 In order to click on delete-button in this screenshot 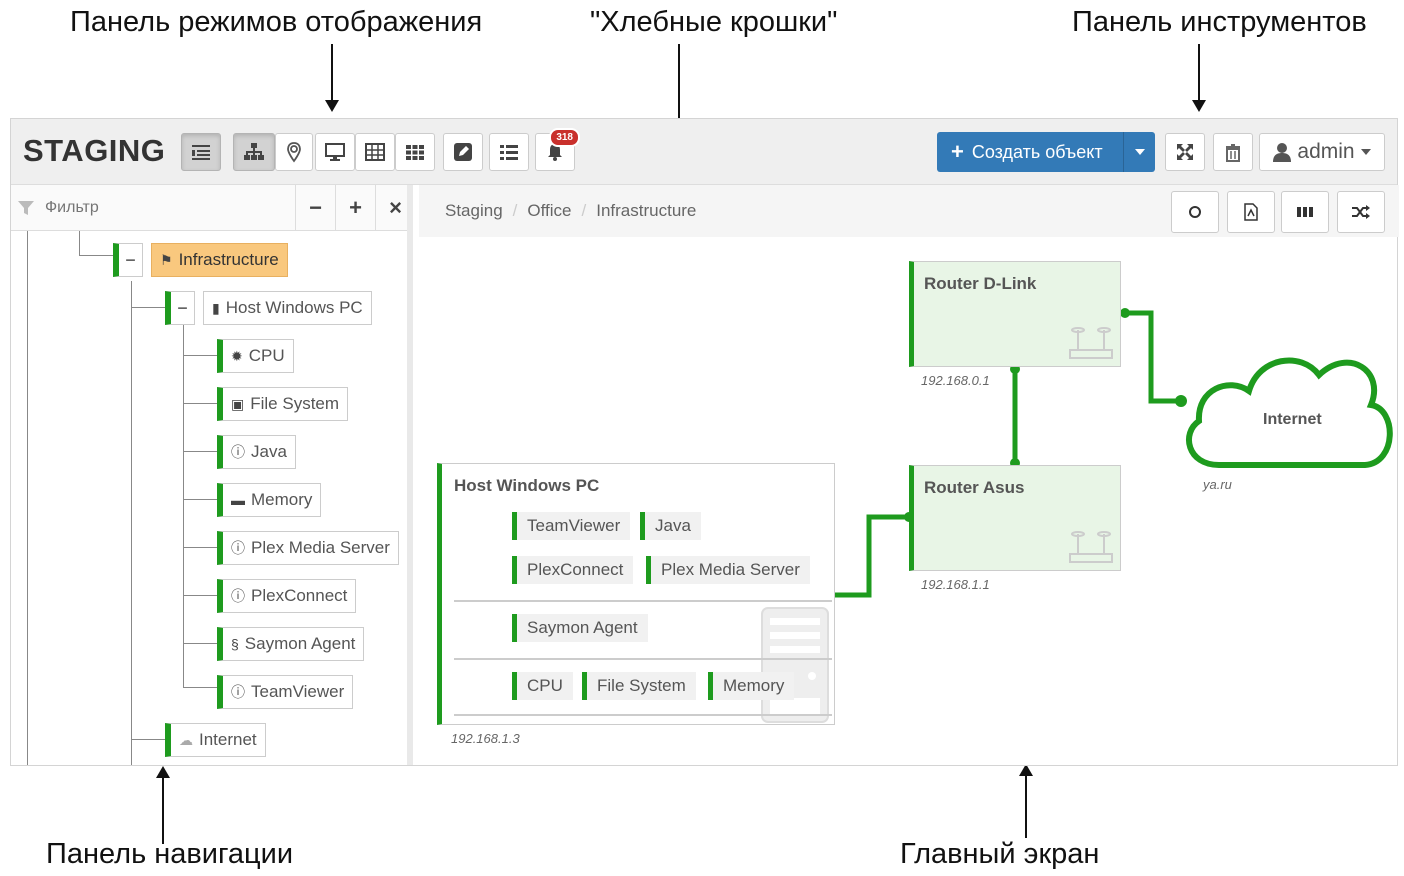, I will do `click(1233, 152)`.